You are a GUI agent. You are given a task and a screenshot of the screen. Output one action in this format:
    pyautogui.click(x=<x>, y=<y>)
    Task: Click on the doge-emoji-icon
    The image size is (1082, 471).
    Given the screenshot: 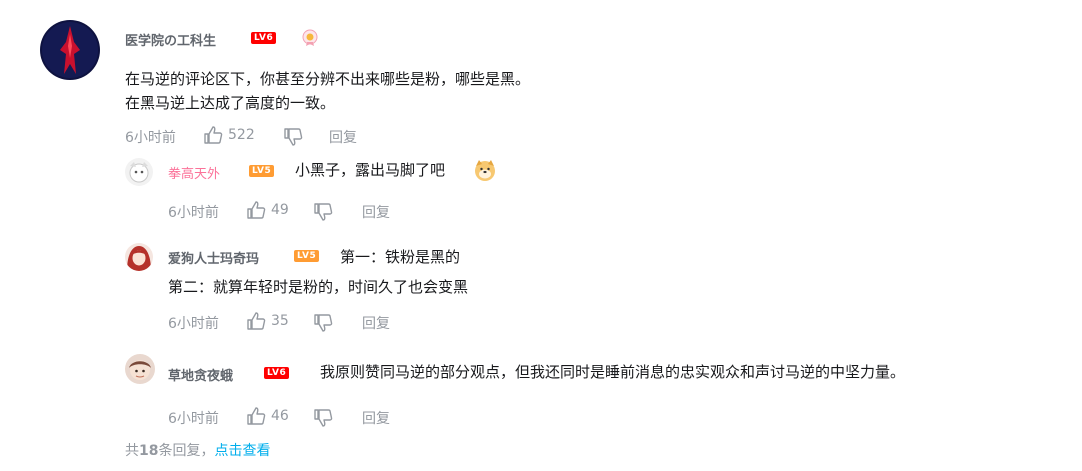 What is the action you would take?
    pyautogui.click(x=485, y=170)
    